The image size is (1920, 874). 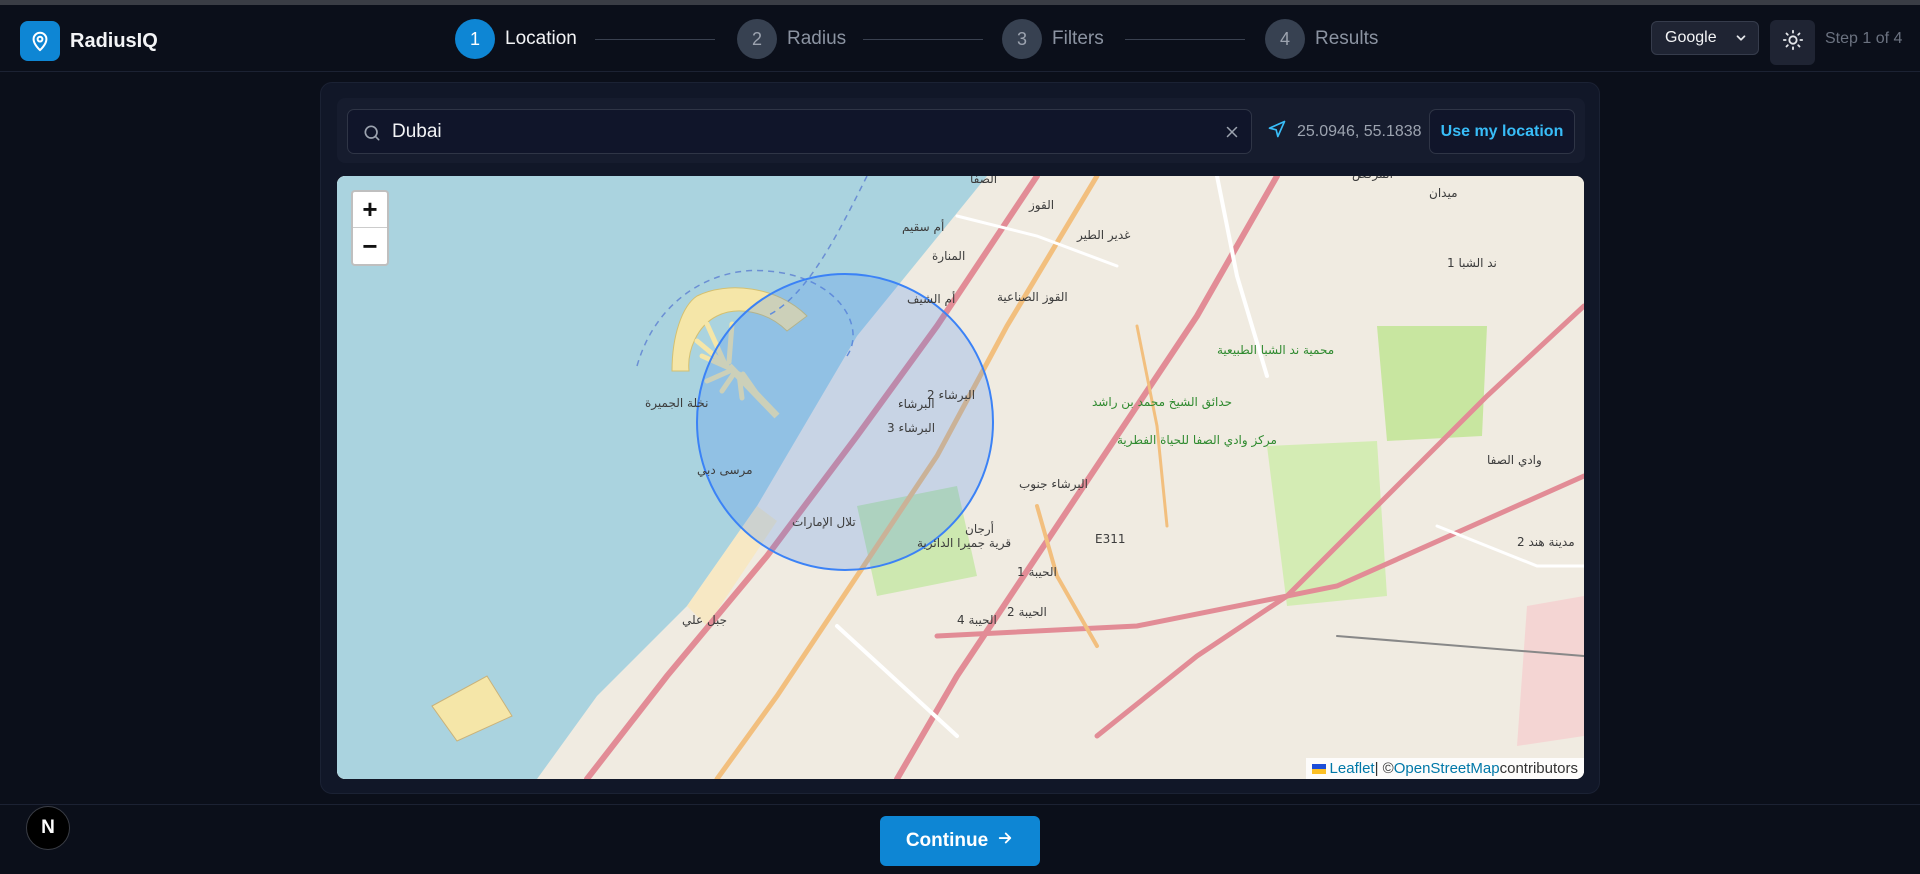 What do you see at coordinates (40, 41) in the screenshot?
I see `map-pin-icon` at bounding box center [40, 41].